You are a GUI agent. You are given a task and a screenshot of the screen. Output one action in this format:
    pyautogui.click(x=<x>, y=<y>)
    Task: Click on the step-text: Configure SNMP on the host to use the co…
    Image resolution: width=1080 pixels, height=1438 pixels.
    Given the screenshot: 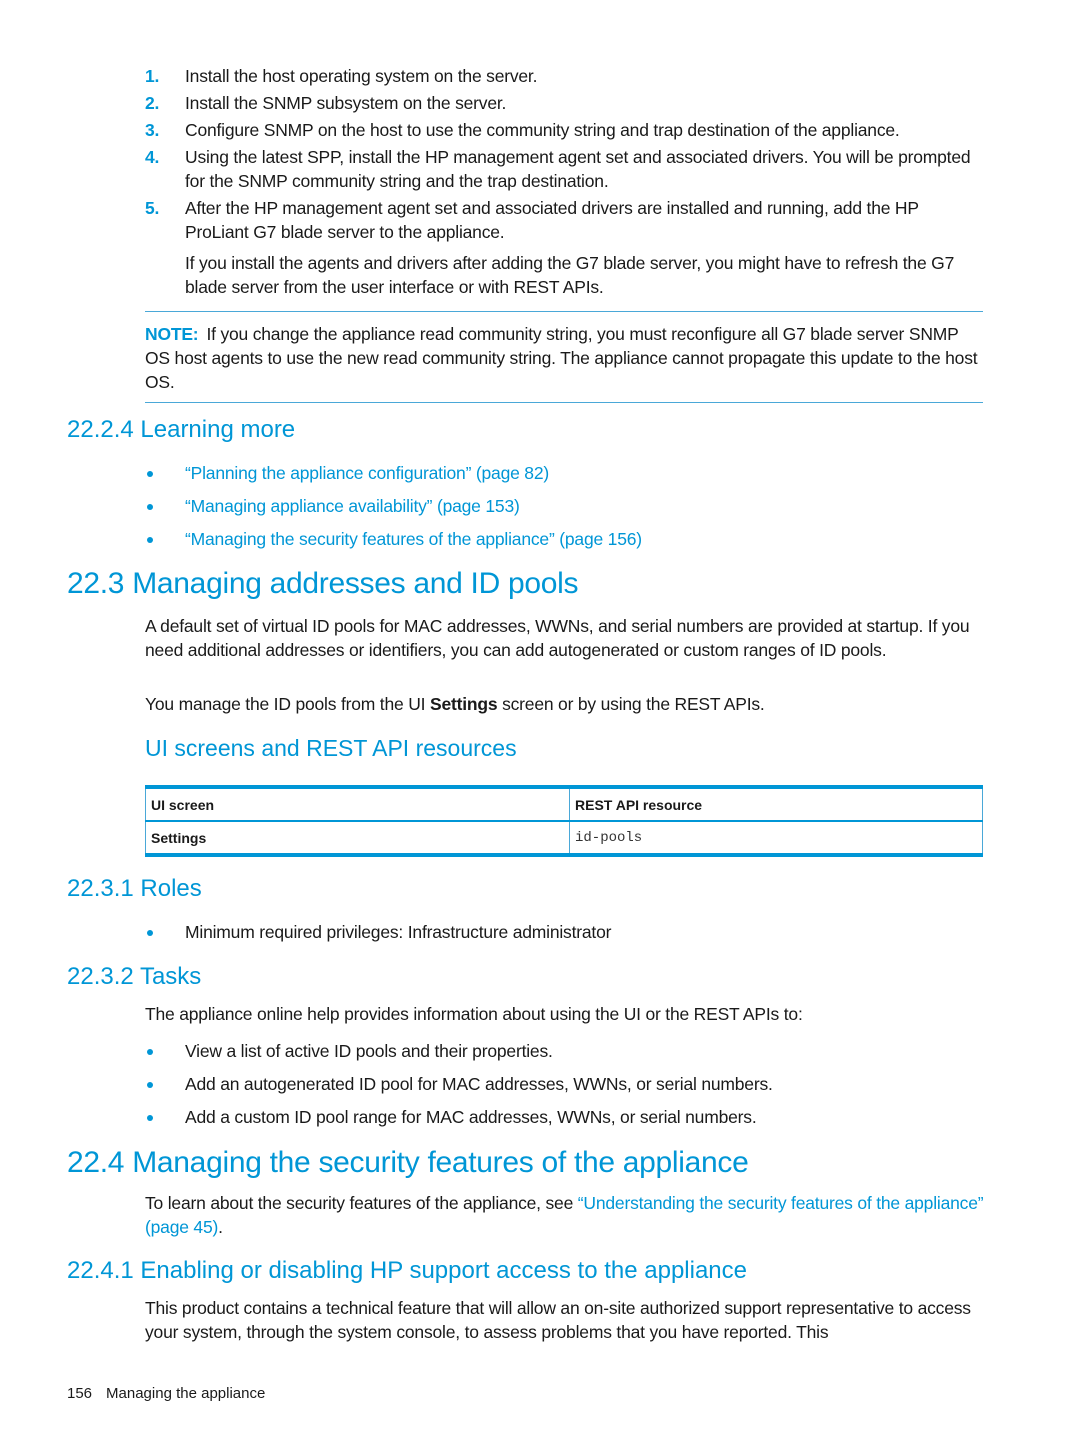 What is the action you would take?
    pyautogui.click(x=542, y=130)
    